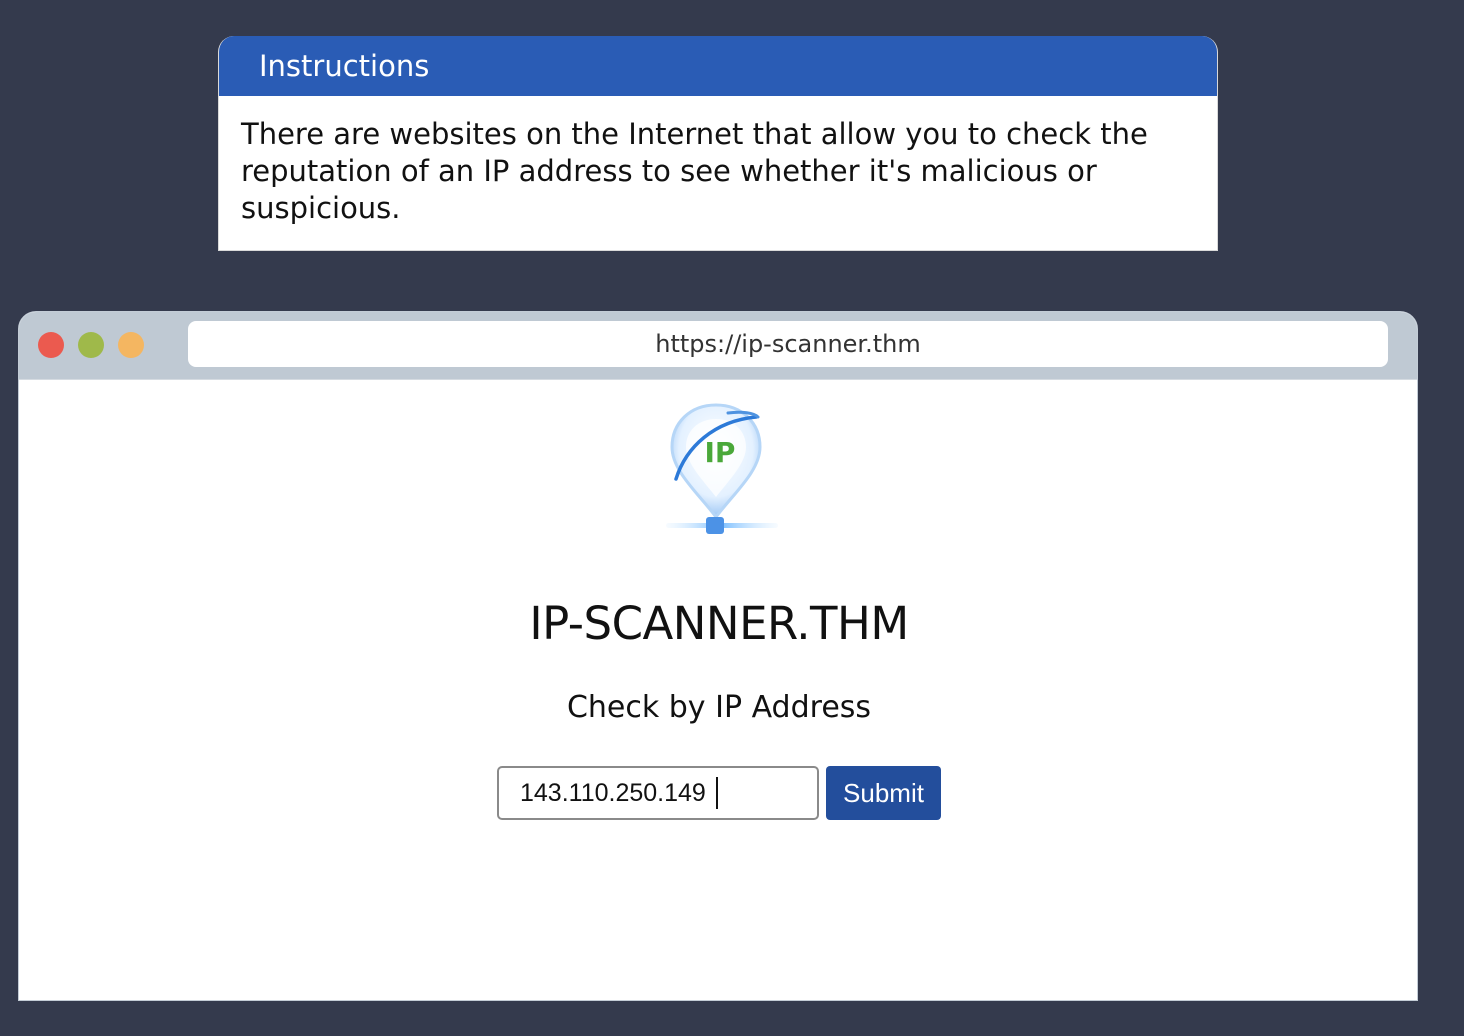 This screenshot has width=1464, height=1036. I want to click on minimize-window-icon, so click(91, 345).